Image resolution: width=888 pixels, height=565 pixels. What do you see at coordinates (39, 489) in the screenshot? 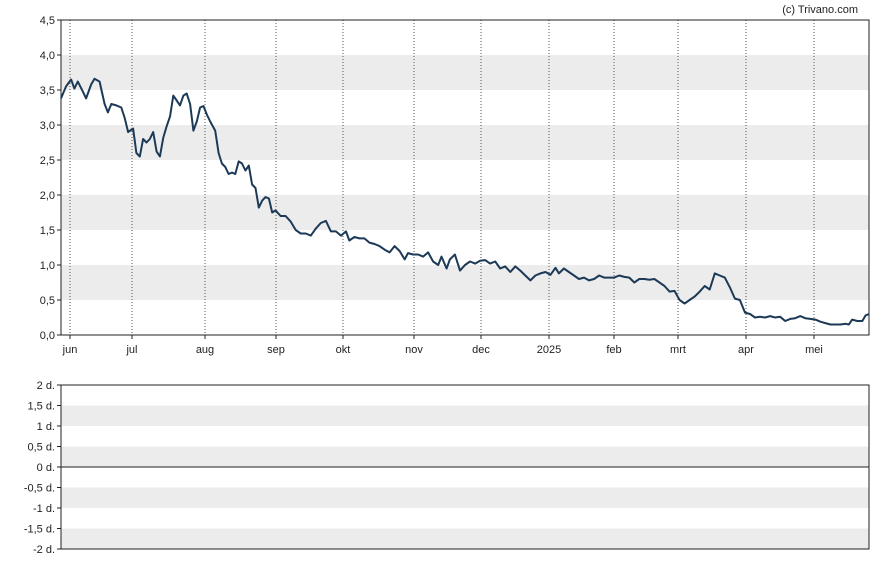
I see `lower-y-tick-label: -0,5 d.` at bounding box center [39, 489].